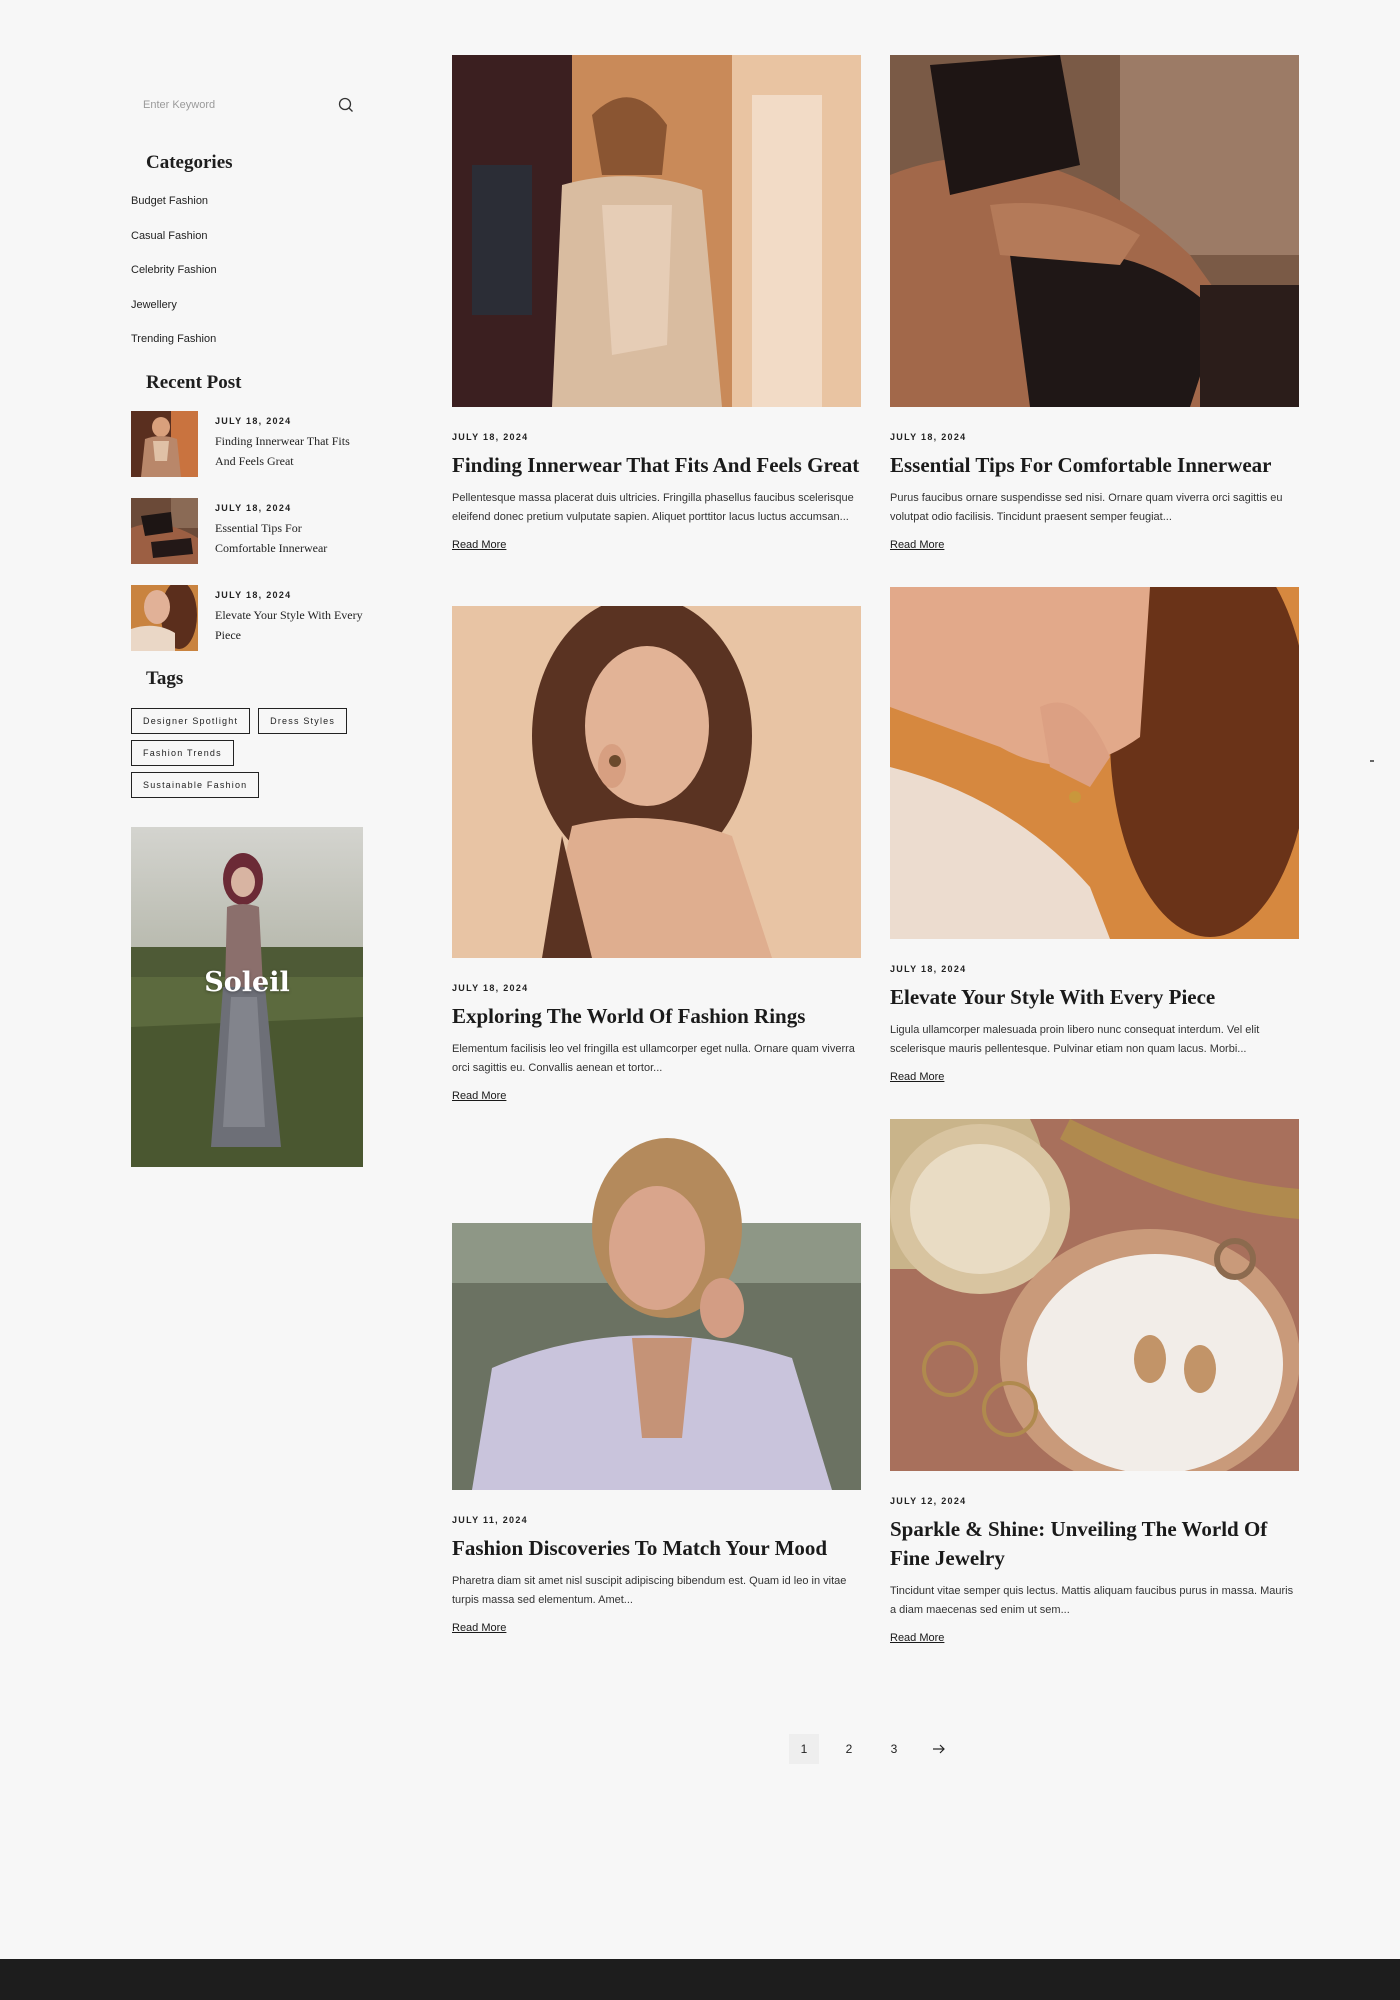 This screenshot has width=1400, height=2000. Describe the element at coordinates (849, 1749) in the screenshot. I see `page-link: 2` at that location.